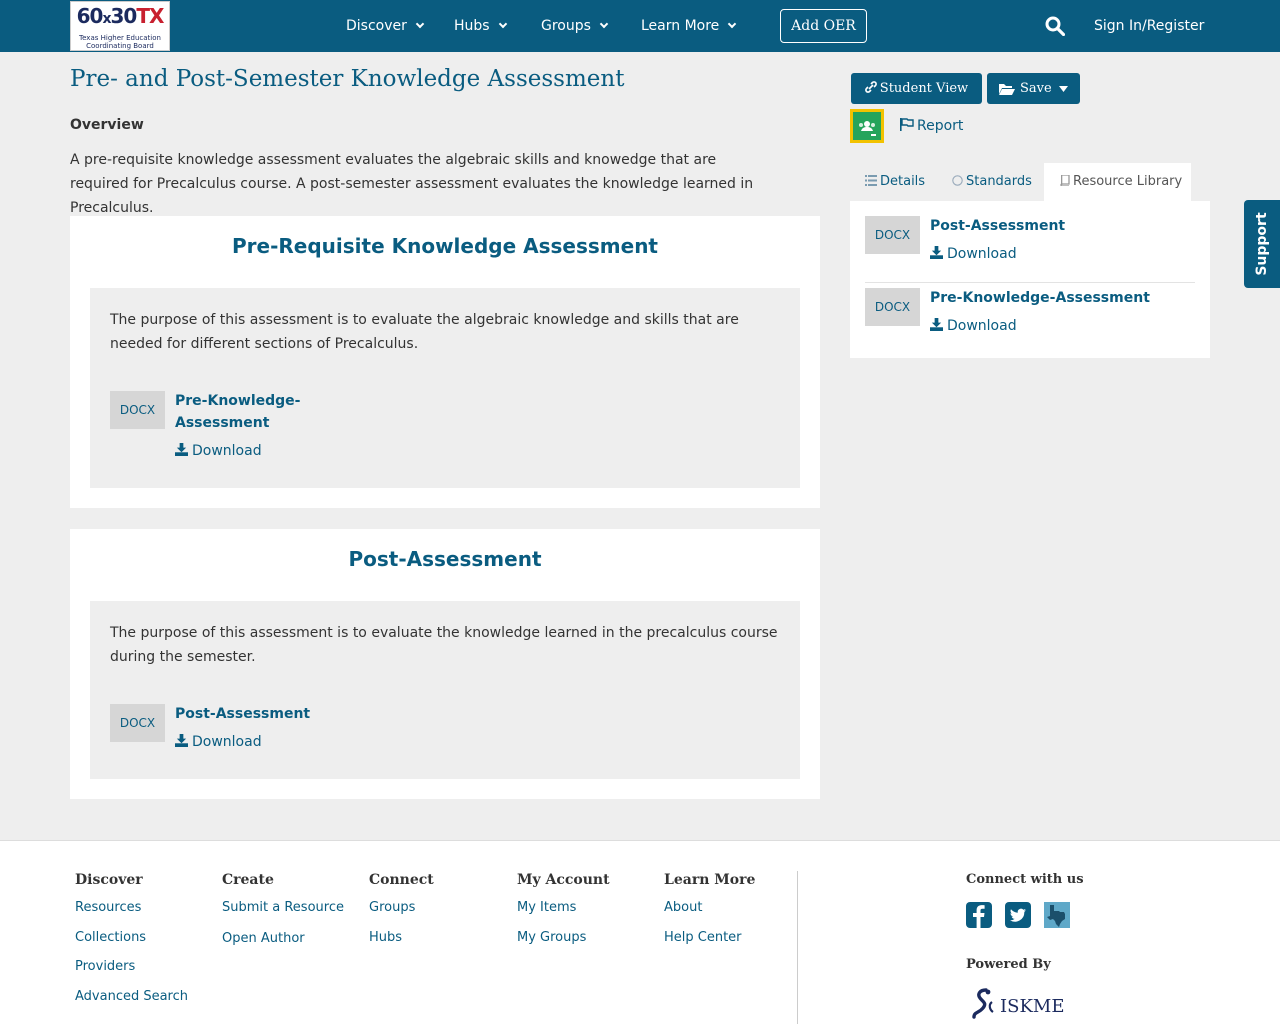 This screenshot has width=1280, height=1024. I want to click on nav-hubs: Hubs, so click(480, 26).